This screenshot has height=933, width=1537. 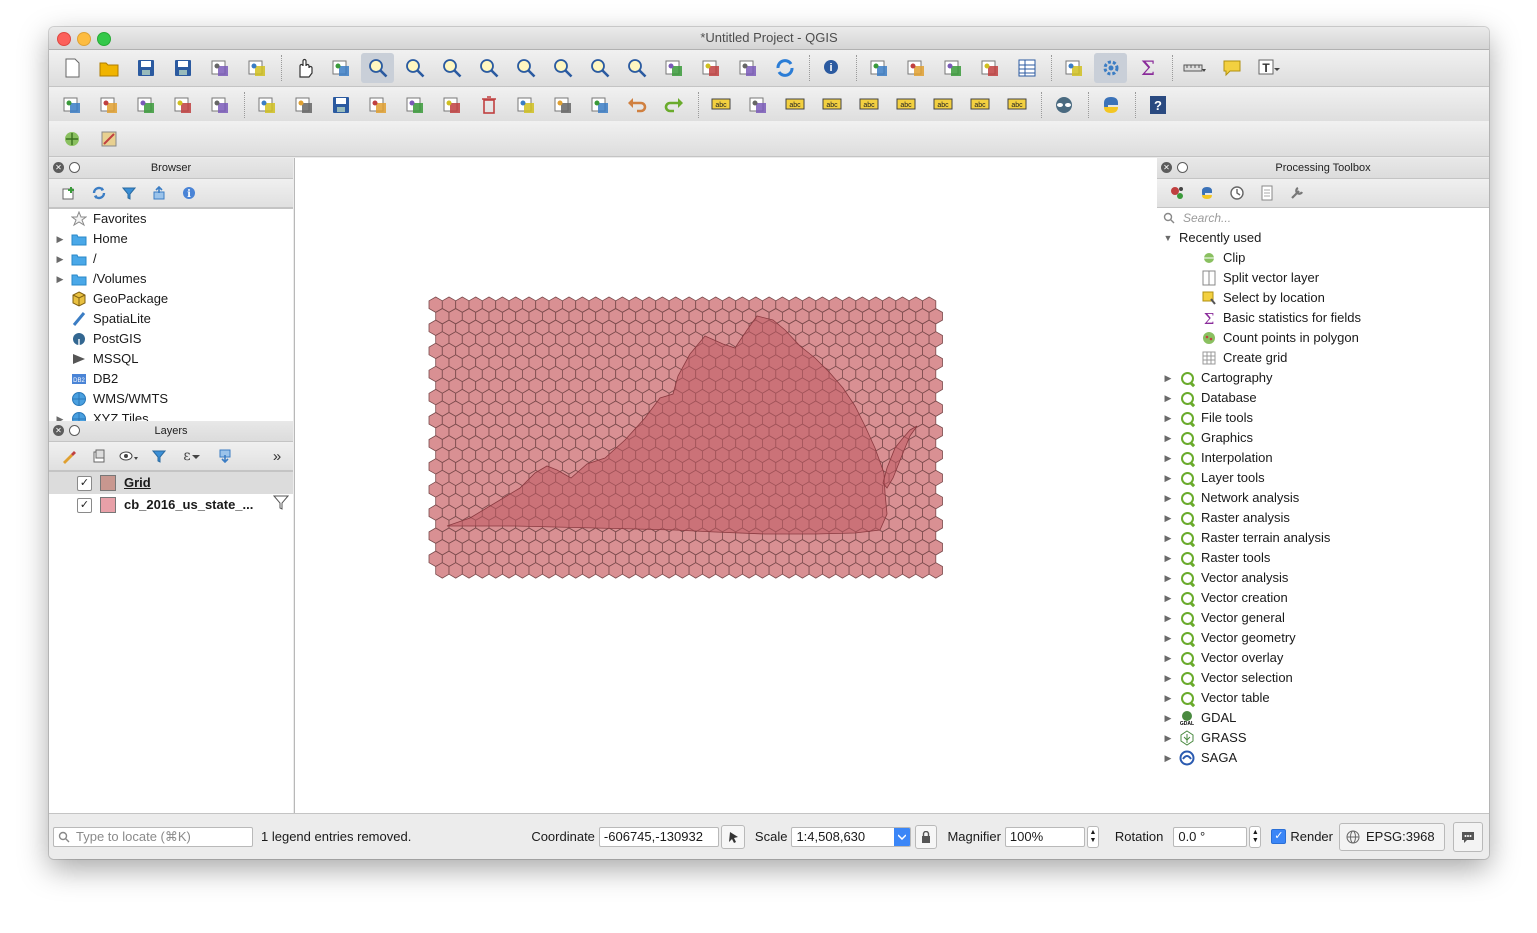 I want to click on zoom-to-selection-icon, so click(x=525, y=68).